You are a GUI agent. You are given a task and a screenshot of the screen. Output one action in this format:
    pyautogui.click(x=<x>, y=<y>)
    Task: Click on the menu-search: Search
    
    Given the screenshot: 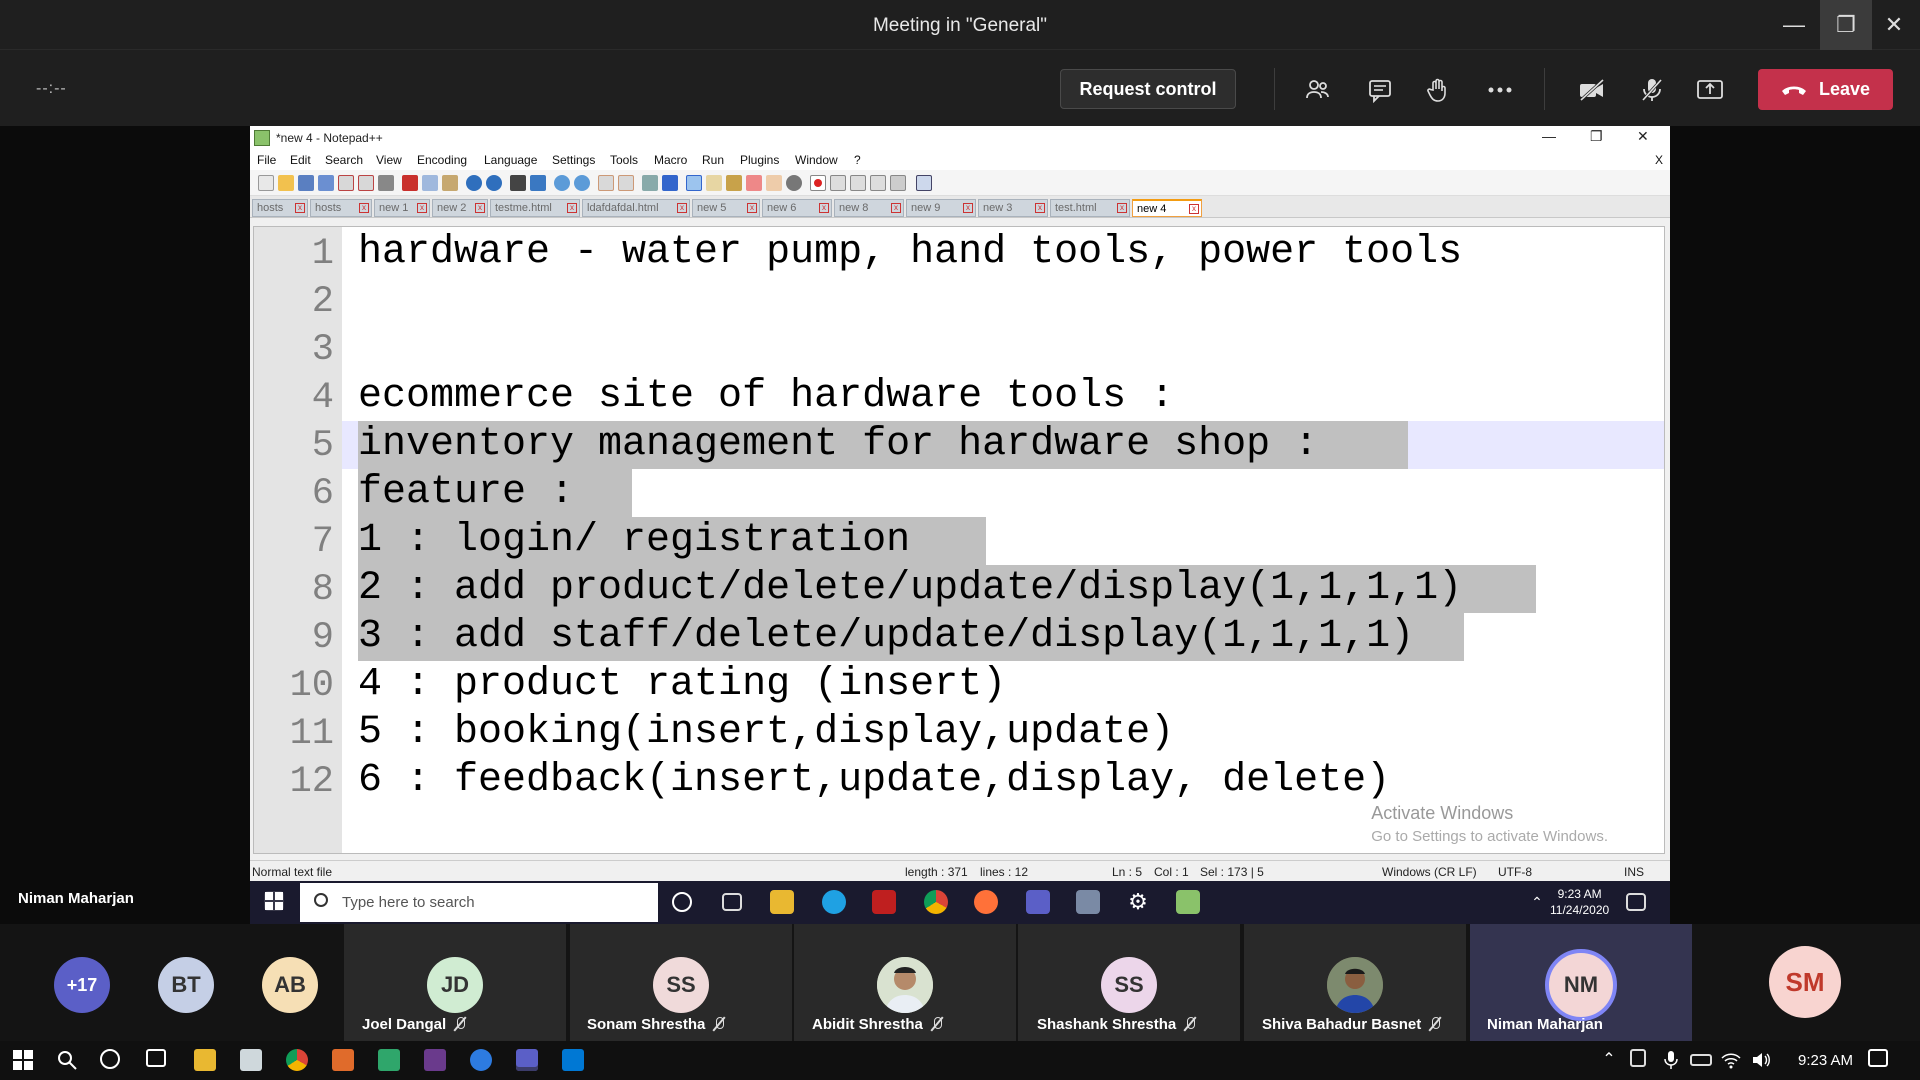 What is the action you would take?
    pyautogui.click(x=344, y=160)
    